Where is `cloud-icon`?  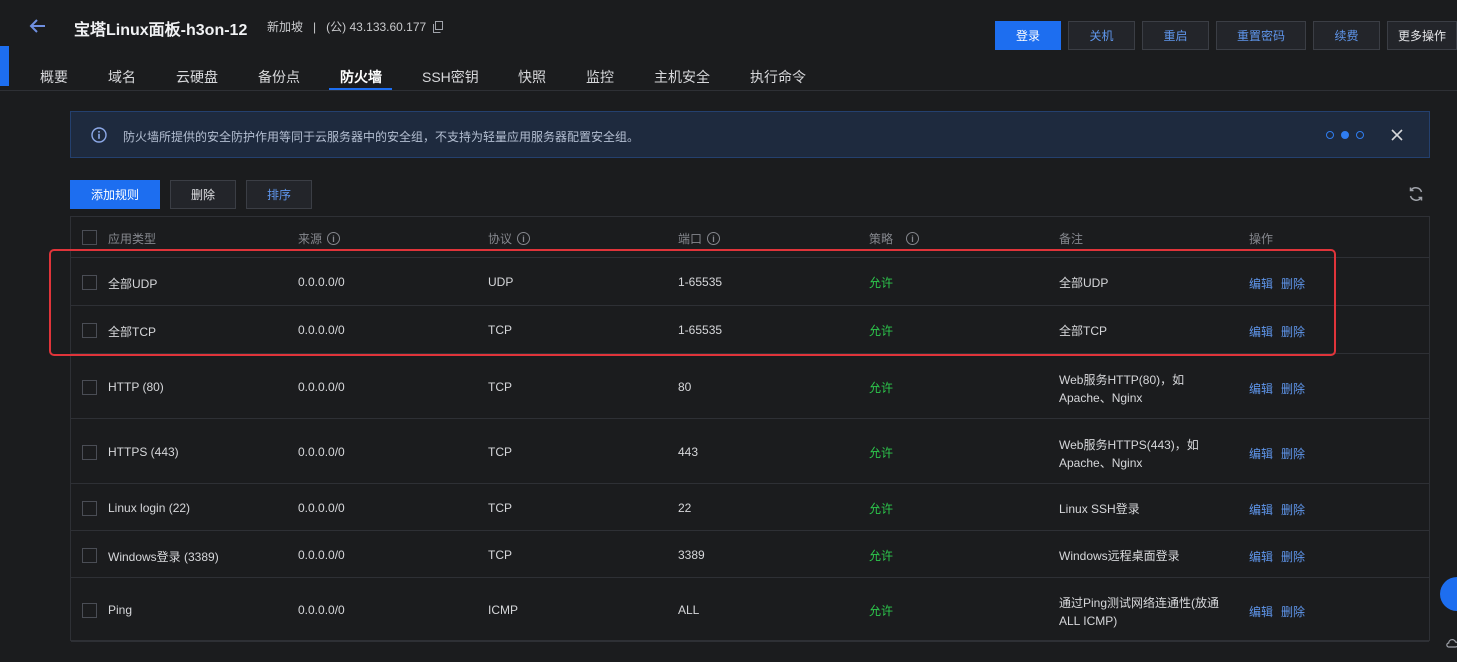
cloud-icon is located at coordinates (1451, 643).